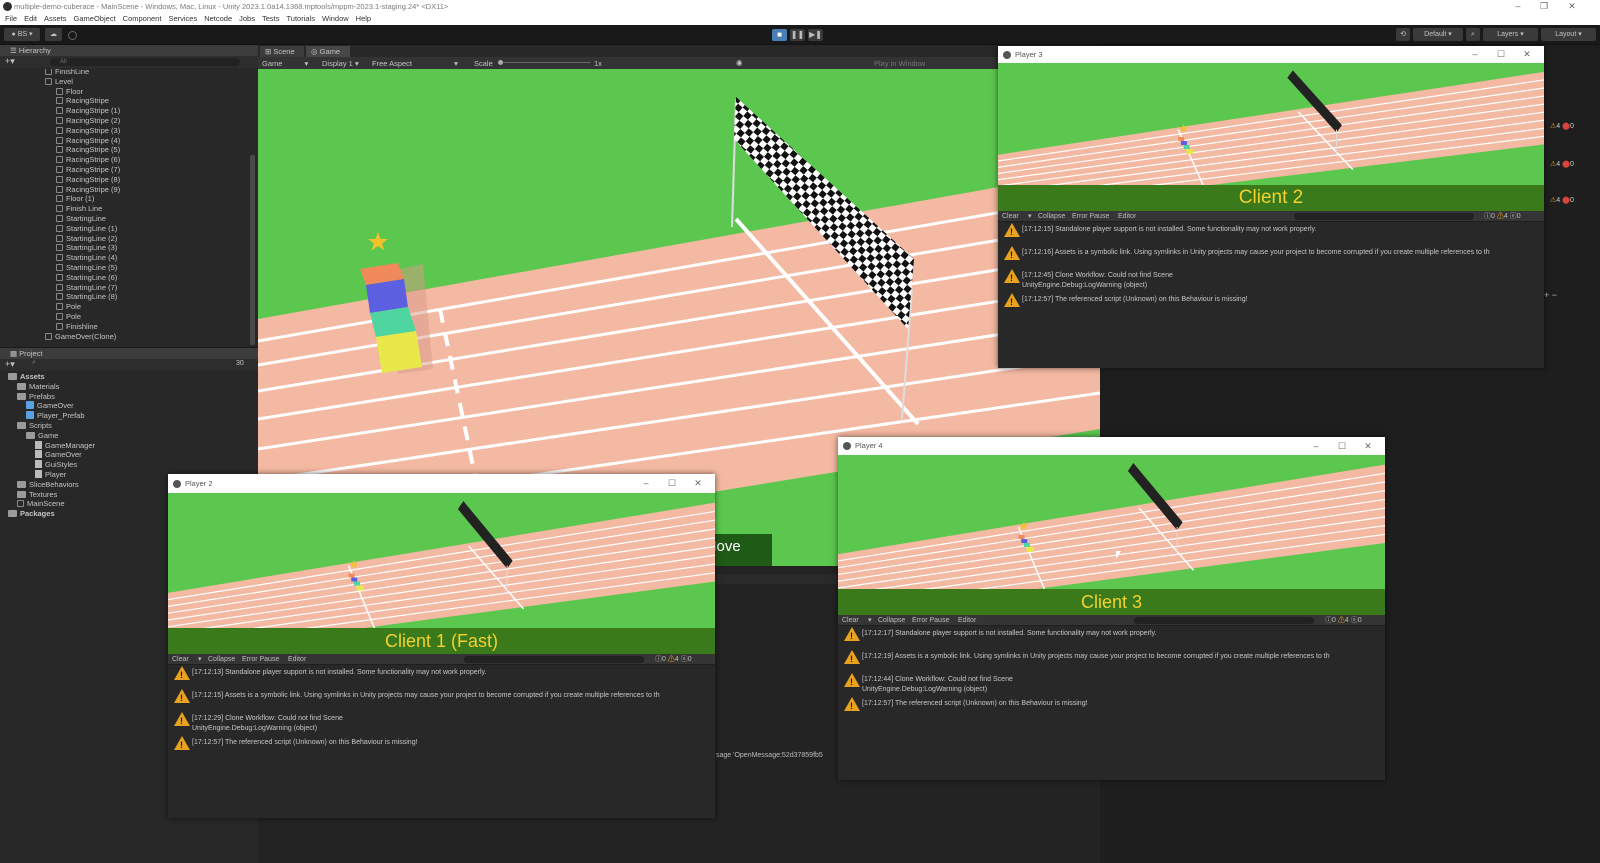 Image resolution: width=1600 pixels, height=863 pixels. Describe the element at coordinates (59, 82) in the screenshot. I see `hierarchy-item: Level` at that location.